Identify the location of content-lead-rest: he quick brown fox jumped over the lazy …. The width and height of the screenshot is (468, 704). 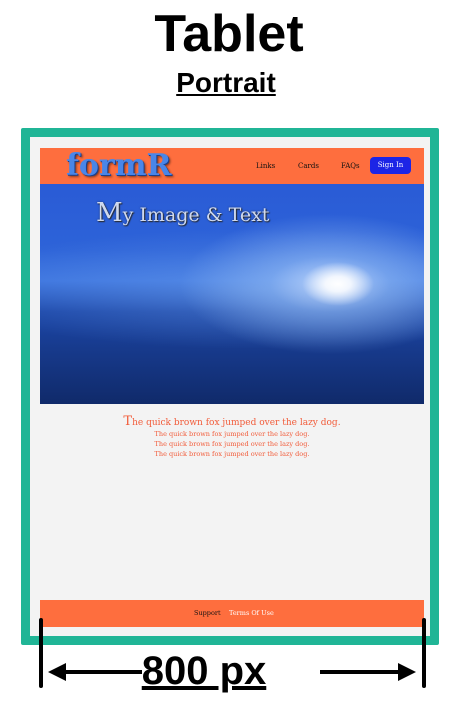
(236, 423).